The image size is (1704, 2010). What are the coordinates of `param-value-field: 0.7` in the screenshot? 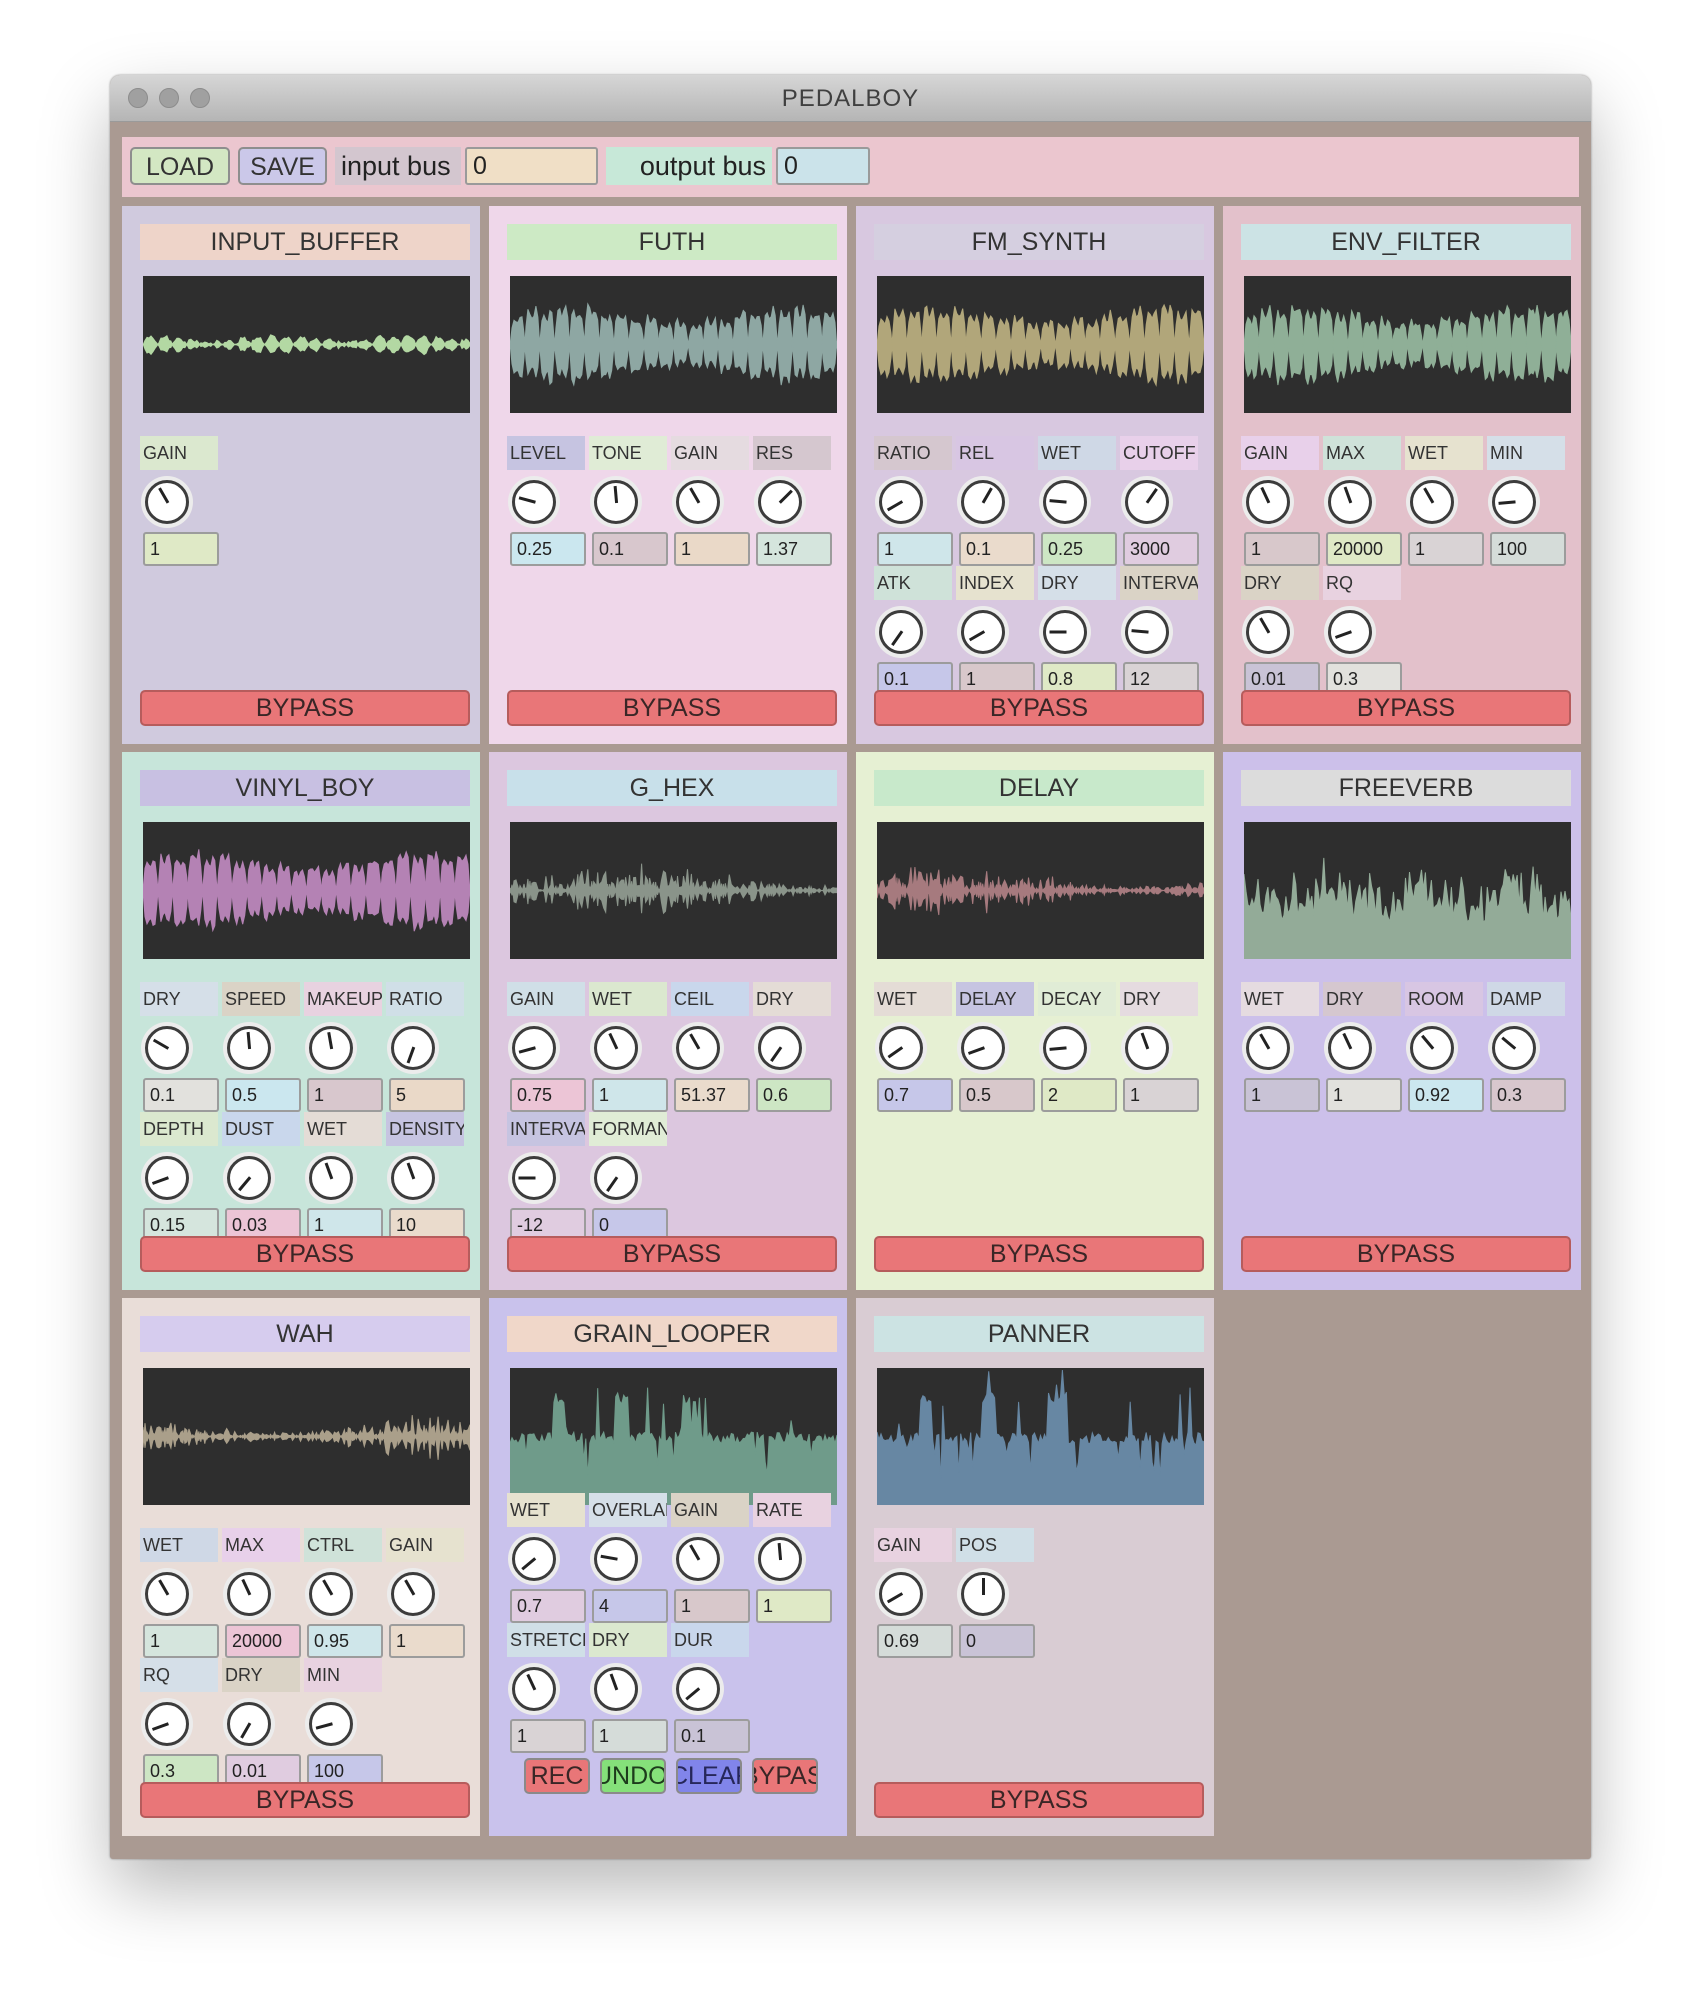 It's located at (548, 1606).